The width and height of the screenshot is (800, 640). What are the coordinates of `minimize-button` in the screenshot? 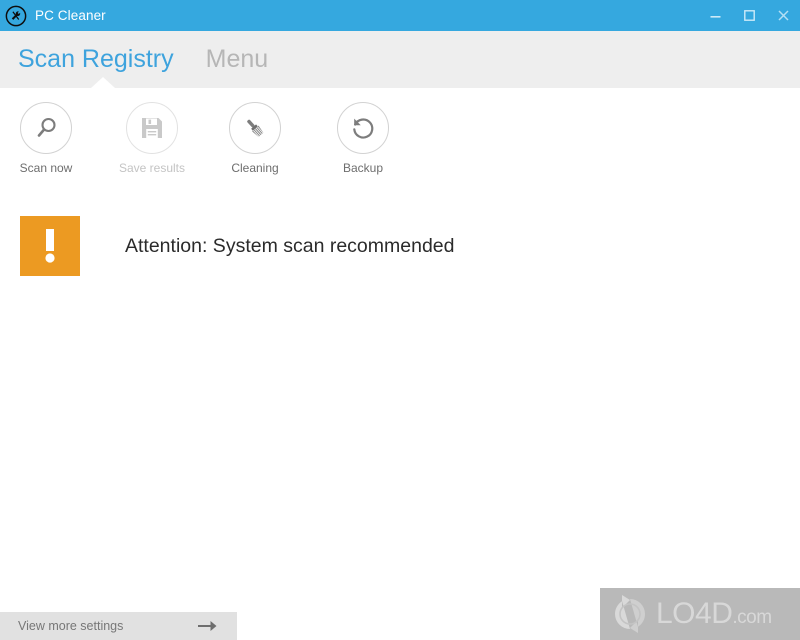 It's located at (715, 15).